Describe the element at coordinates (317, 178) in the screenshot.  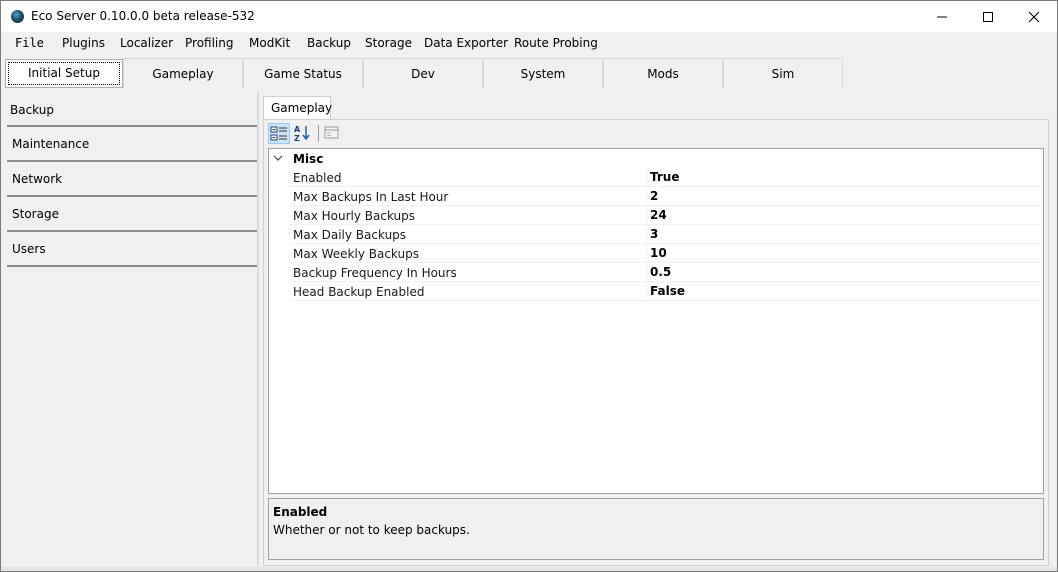
I see `property-name: Enabled` at that location.